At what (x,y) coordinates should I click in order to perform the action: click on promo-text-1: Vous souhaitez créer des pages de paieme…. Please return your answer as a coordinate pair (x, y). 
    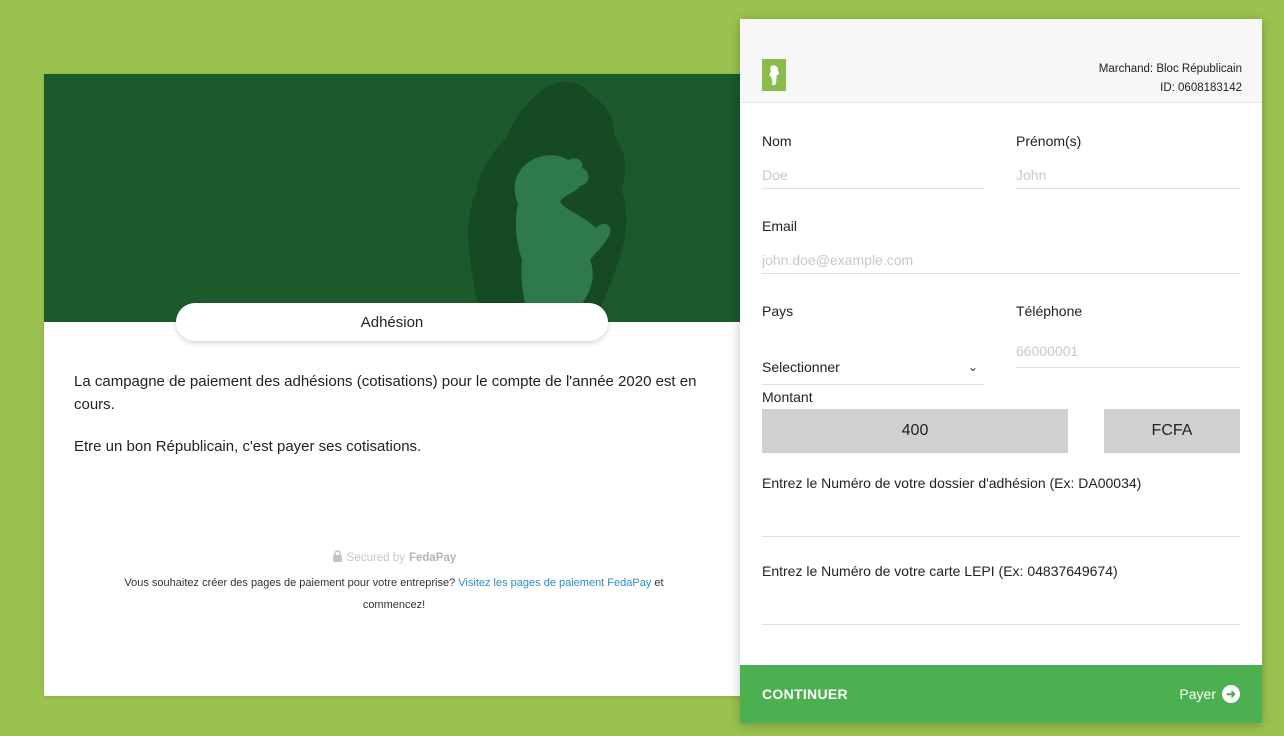
    Looking at the image, I should click on (290, 583).